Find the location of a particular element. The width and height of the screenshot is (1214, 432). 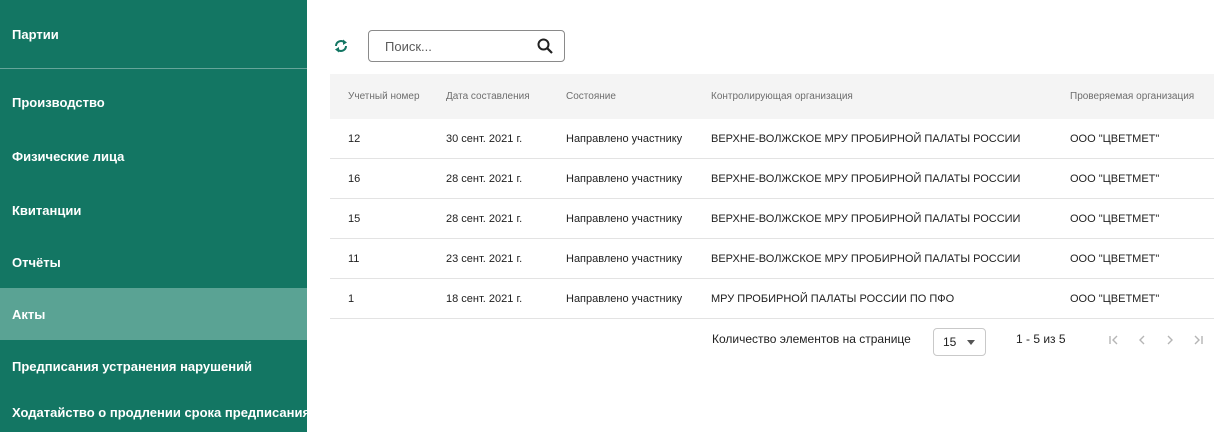

search-box is located at coordinates (466, 46).